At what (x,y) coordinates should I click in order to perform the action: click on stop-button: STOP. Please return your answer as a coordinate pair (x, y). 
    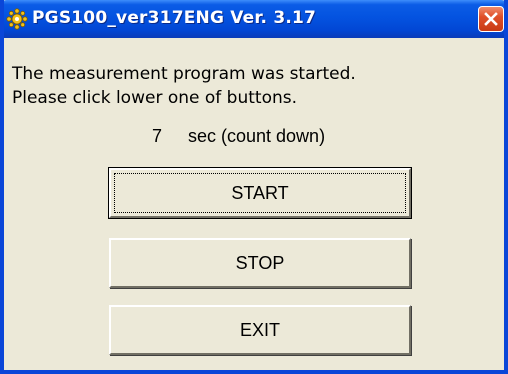
    Looking at the image, I should click on (260, 263).